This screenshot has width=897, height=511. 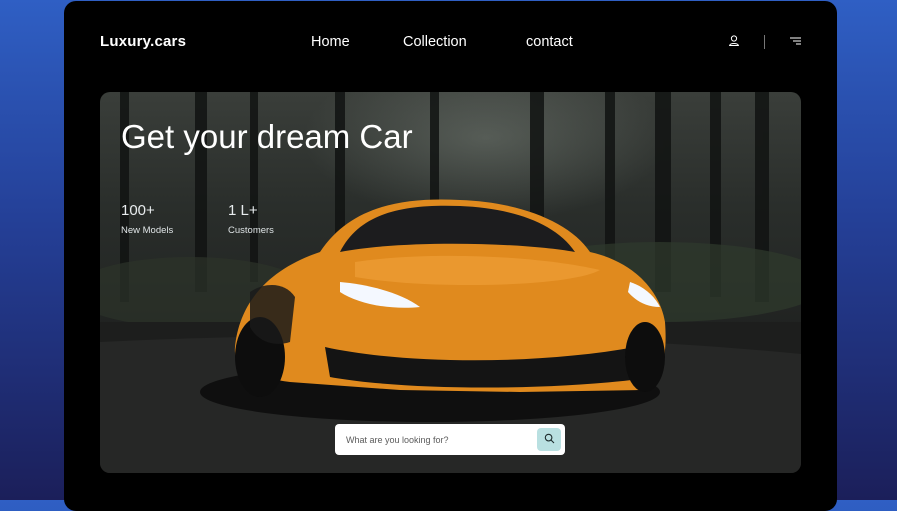 I want to click on stat-models: 100+ New Models, so click(x=147, y=219).